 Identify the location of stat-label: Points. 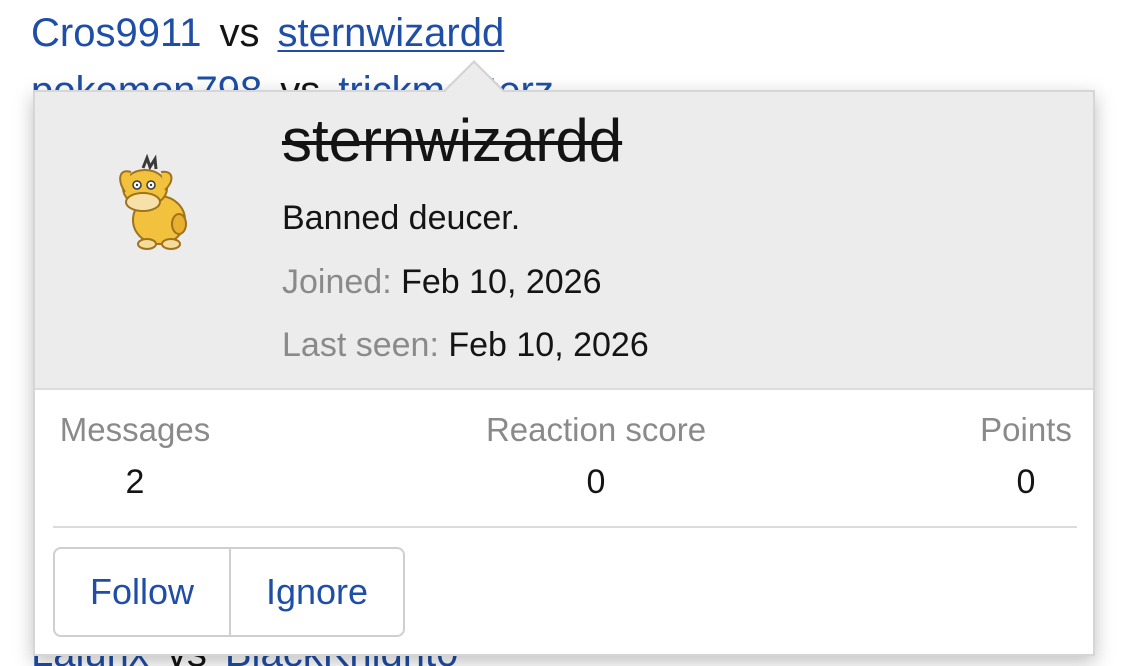
(1026, 429).